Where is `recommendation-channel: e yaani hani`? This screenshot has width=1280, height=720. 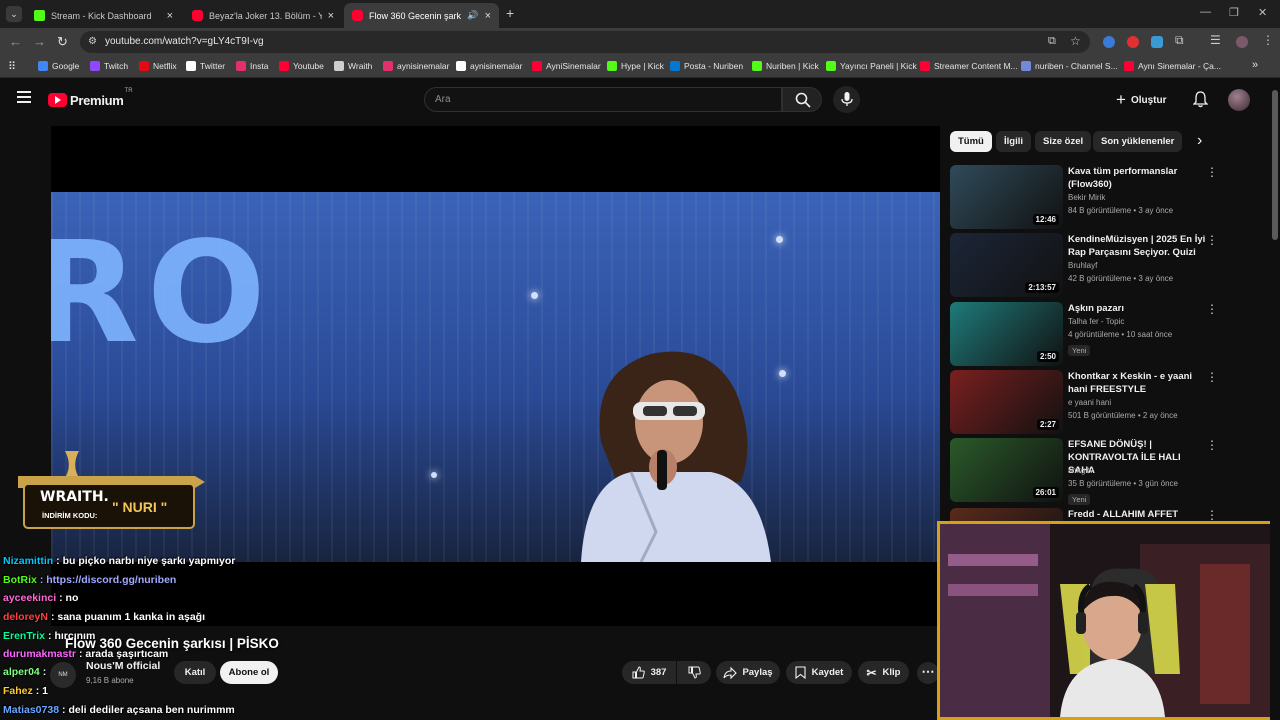
recommendation-channel: e yaani hani is located at coordinates (1089, 402).